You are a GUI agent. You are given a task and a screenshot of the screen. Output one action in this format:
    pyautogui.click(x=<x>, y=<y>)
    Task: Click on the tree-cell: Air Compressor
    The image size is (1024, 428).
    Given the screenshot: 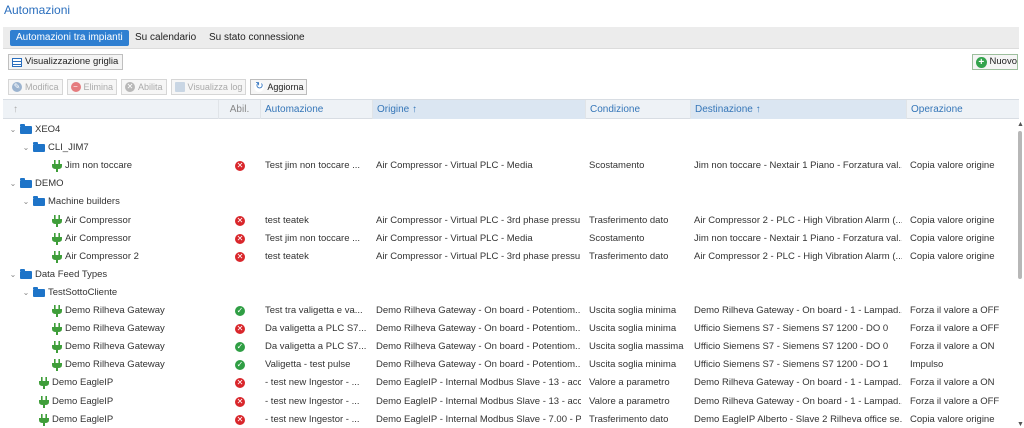 What is the action you would take?
    pyautogui.click(x=127, y=239)
    